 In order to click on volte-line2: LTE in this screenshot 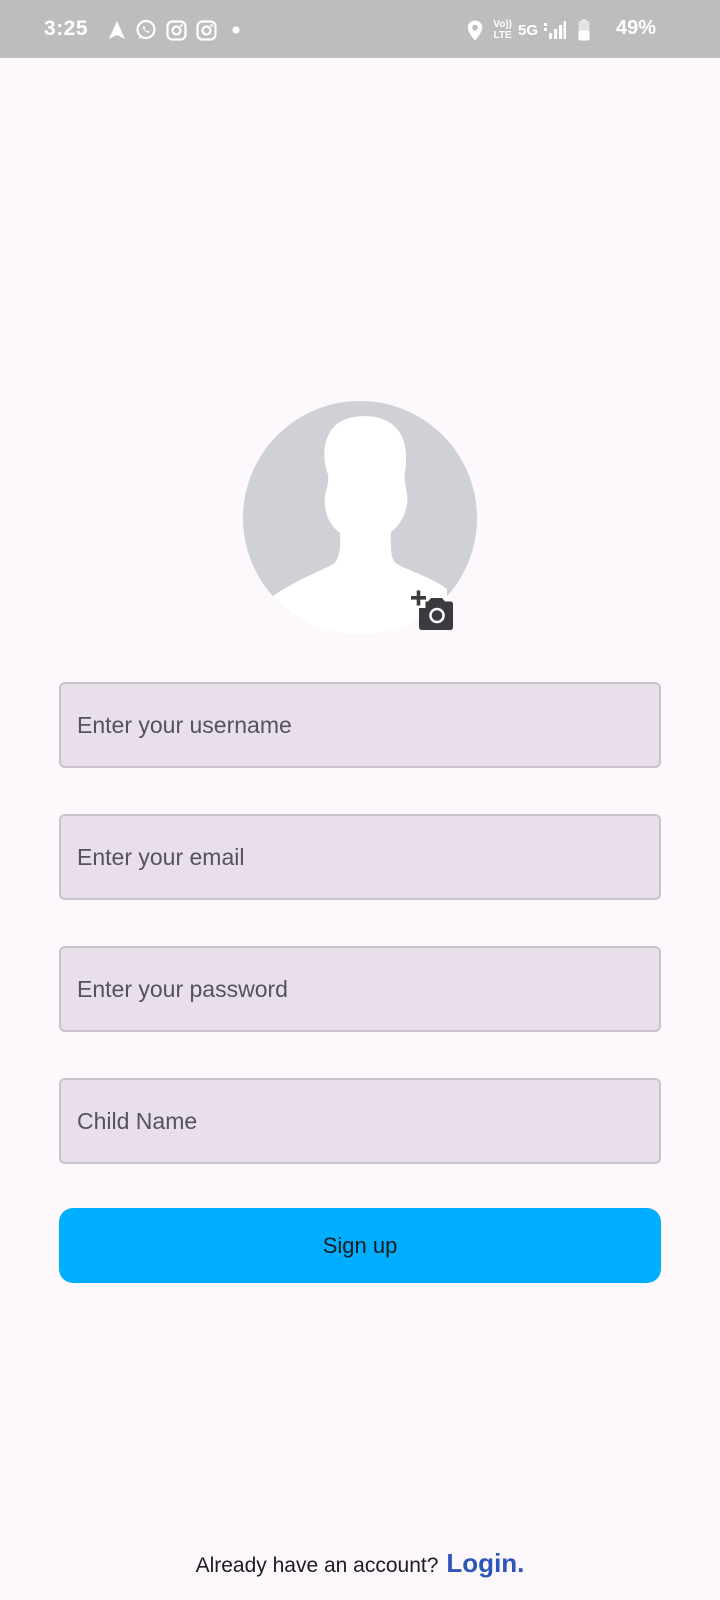, I will do `click(502, 35)`.